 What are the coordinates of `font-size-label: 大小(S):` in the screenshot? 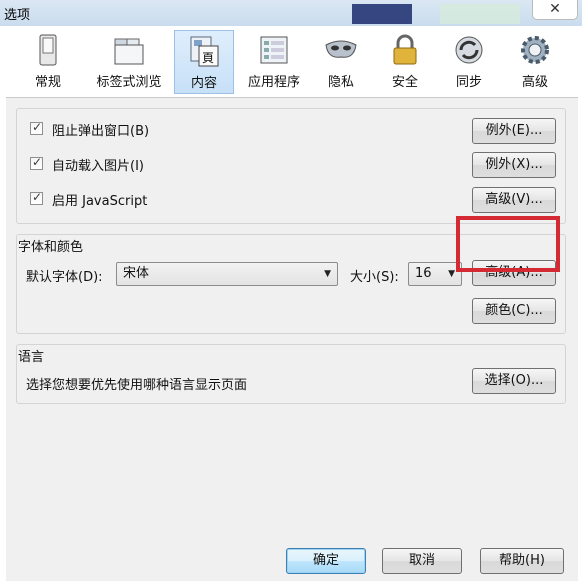 It's located at (374, 277).